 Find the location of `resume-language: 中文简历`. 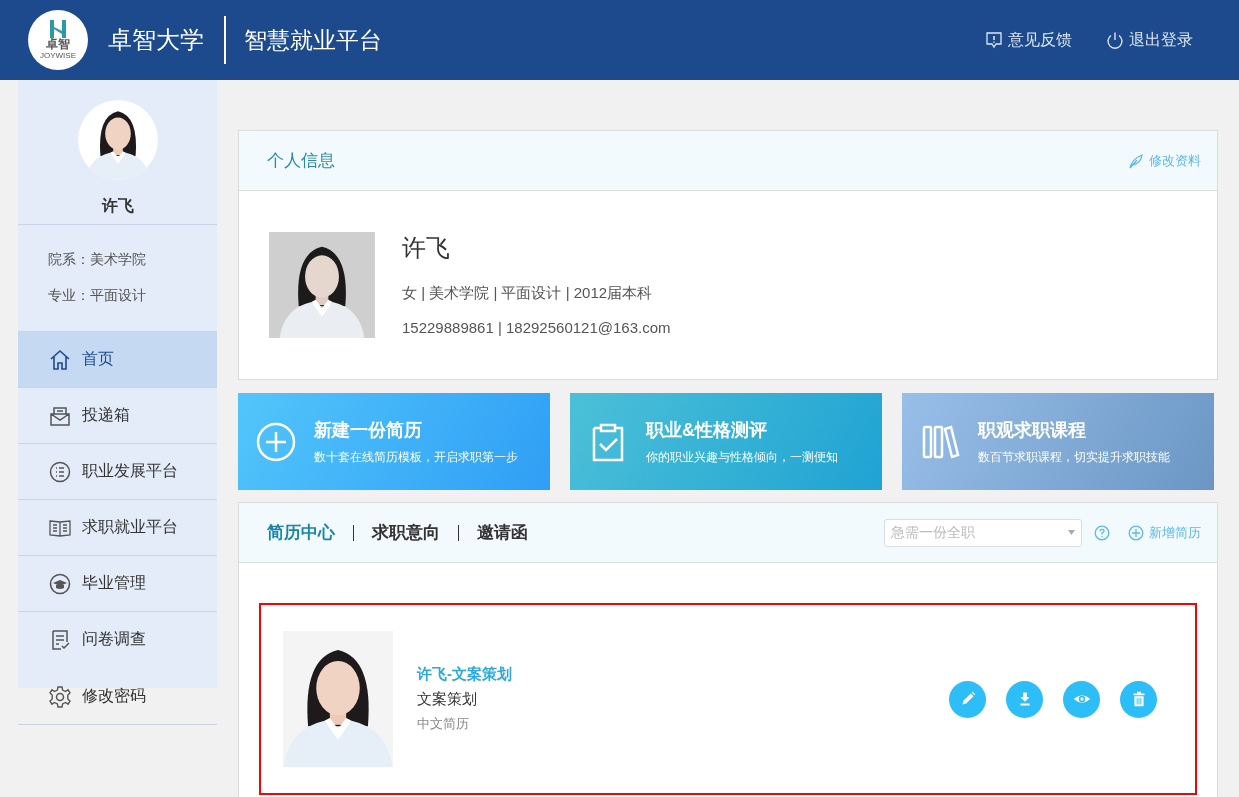

resume-language: 中文简历 is located at coordinates (443, 724).